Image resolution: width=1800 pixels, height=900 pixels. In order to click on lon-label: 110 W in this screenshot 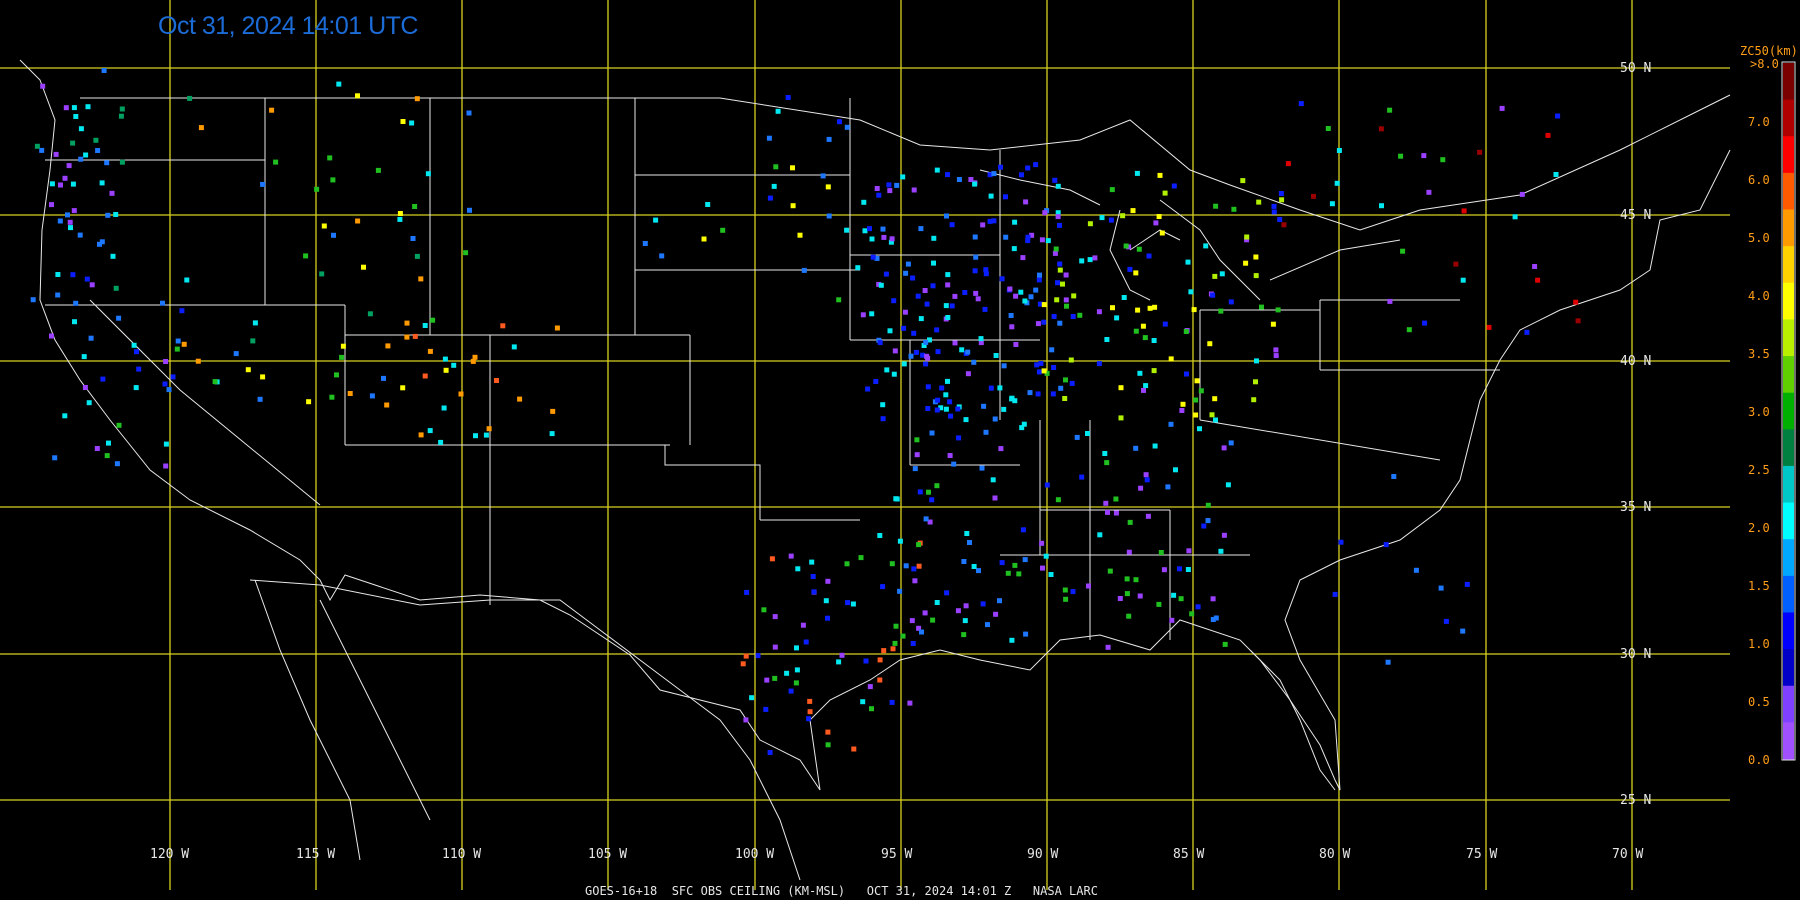, I will do `click(461, 854)`.